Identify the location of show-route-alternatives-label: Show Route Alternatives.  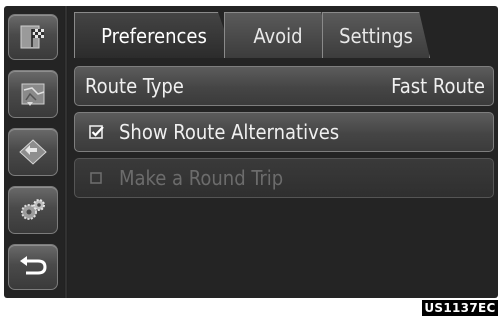
(229, 132).